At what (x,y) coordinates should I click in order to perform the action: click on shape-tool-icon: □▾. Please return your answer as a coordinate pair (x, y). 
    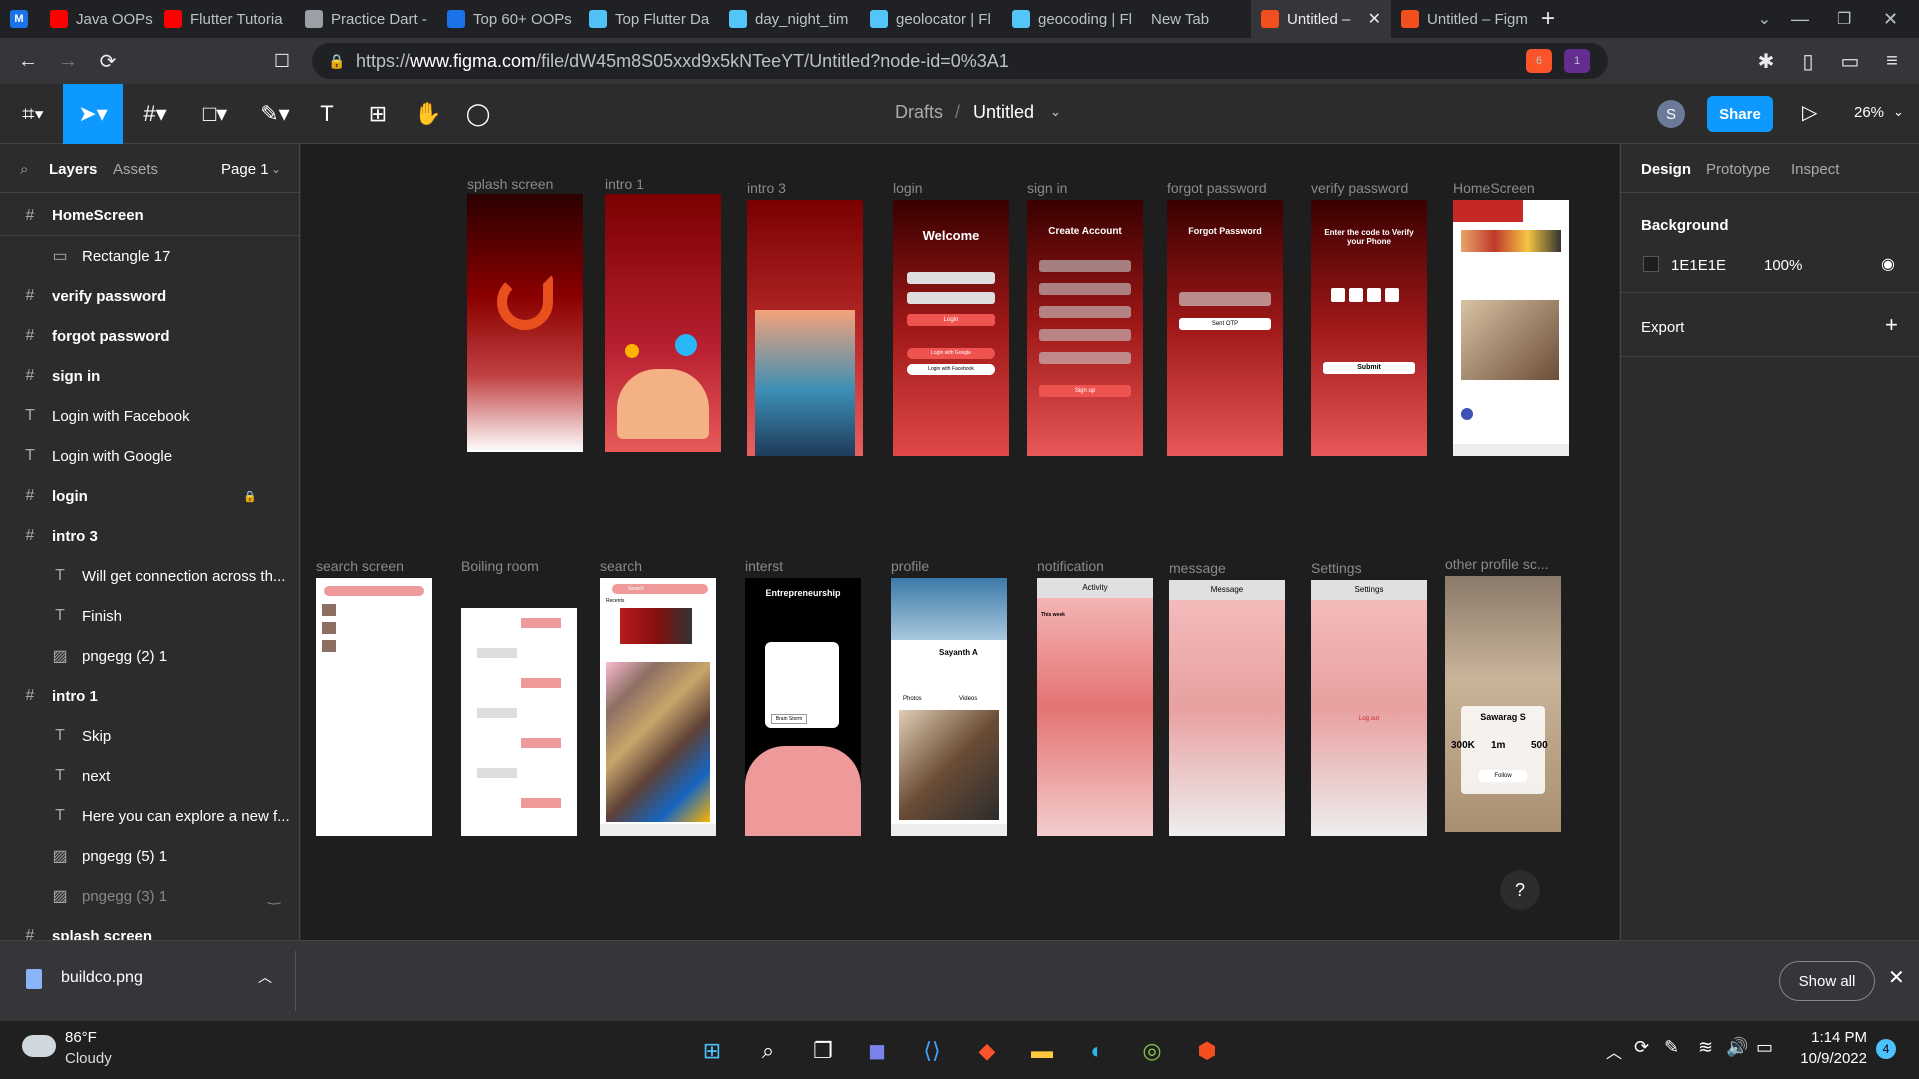
    Looking at the image, I should click on (215, 114).